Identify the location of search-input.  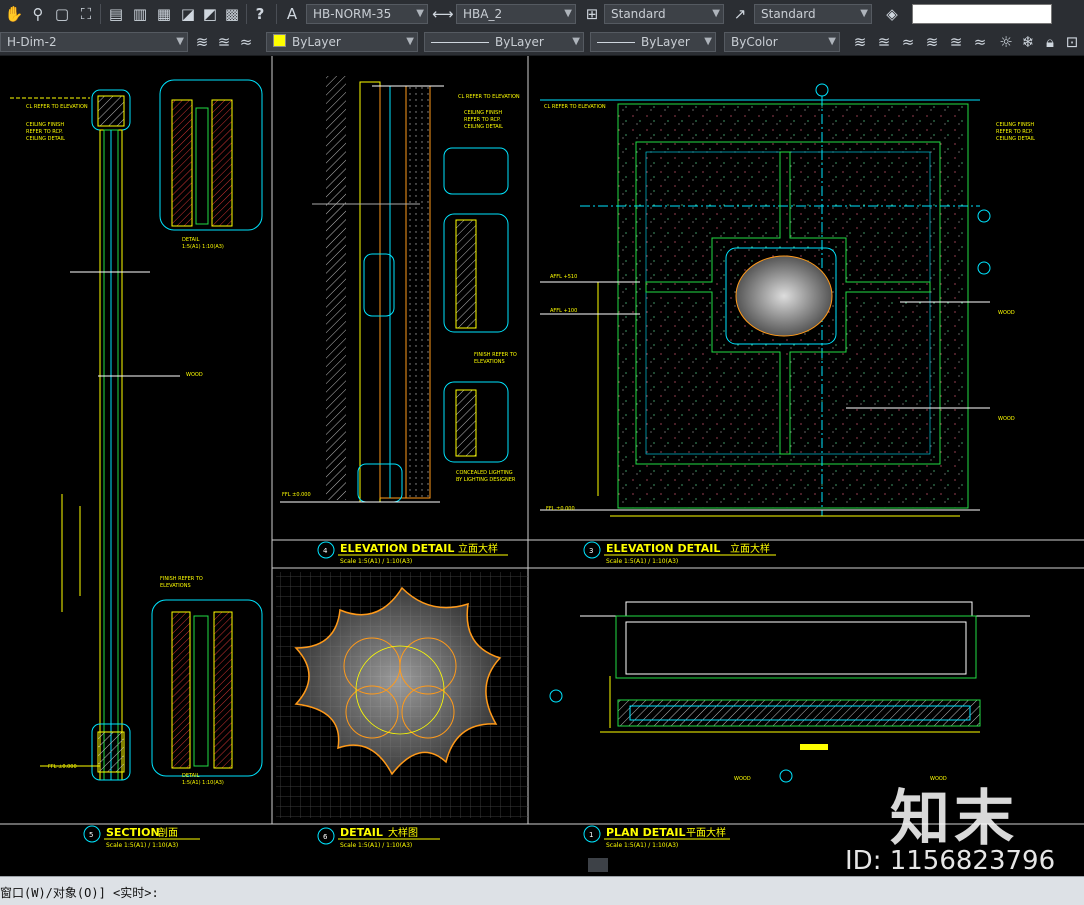
(982, 14).